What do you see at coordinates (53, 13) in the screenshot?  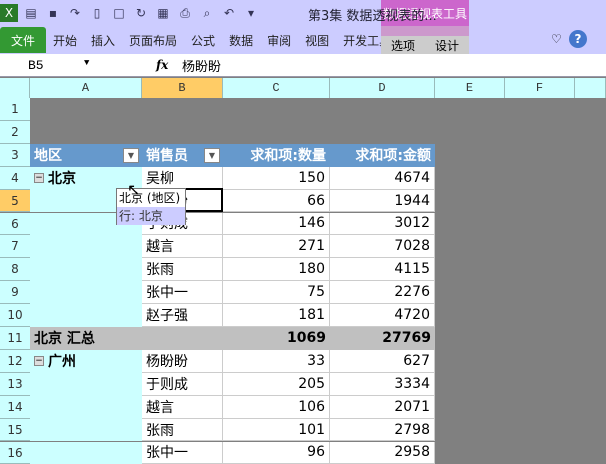 I see `save-icon: ▪` at bounding box center [53, 13].